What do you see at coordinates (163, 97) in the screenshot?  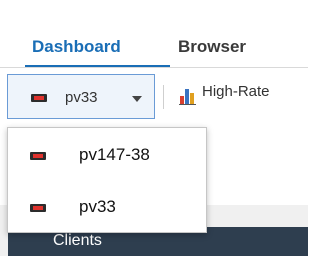 I see `toolbar-divider` at bounding box center [163, 97].